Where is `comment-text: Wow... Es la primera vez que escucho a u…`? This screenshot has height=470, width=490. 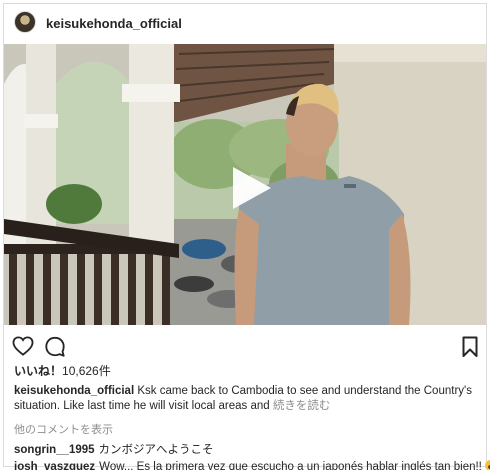
comment-text: Wow... Es la primera vez que escucho a u… is located at coordinates (290, 465).